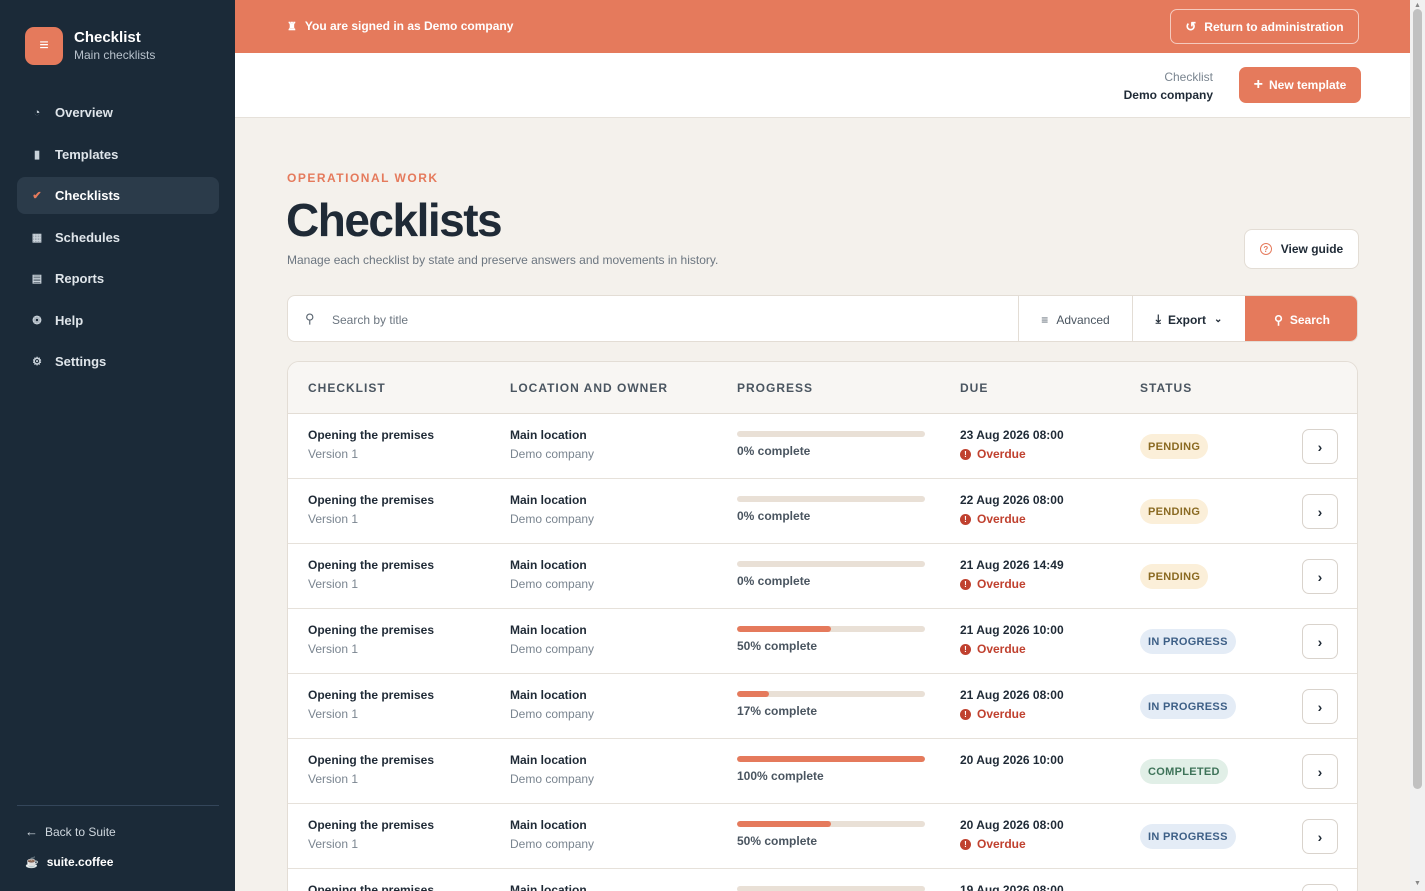 This screenshot has width=1425, height=891. What do you see at coordinates (780, 776) in the screenshot?
I see `progress-label: 100% complete` at bounding box center [780, 776].